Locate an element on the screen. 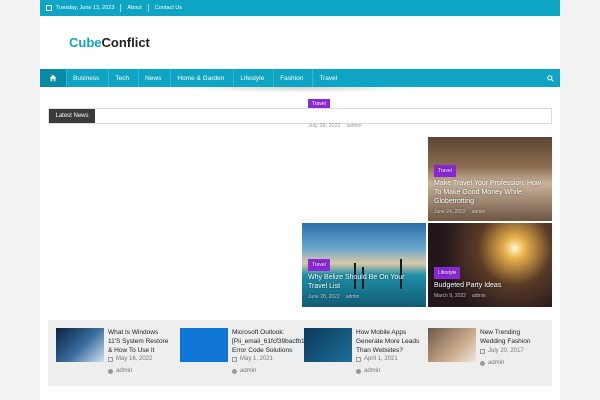  tile-date: March 9, 2022 is located at coordinates (450, 296).